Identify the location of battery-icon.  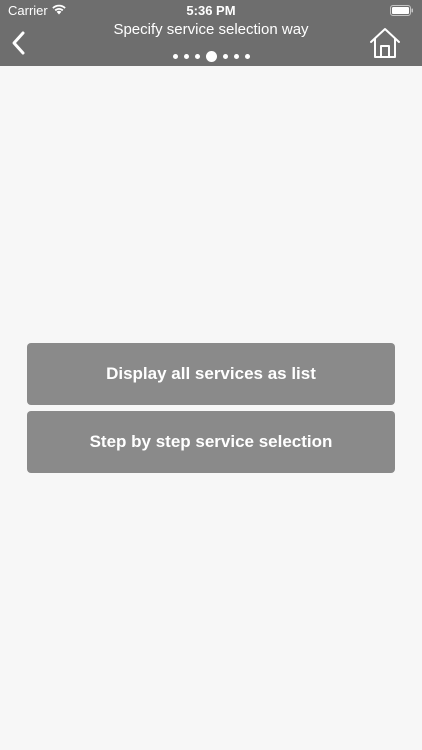
(401, 10).